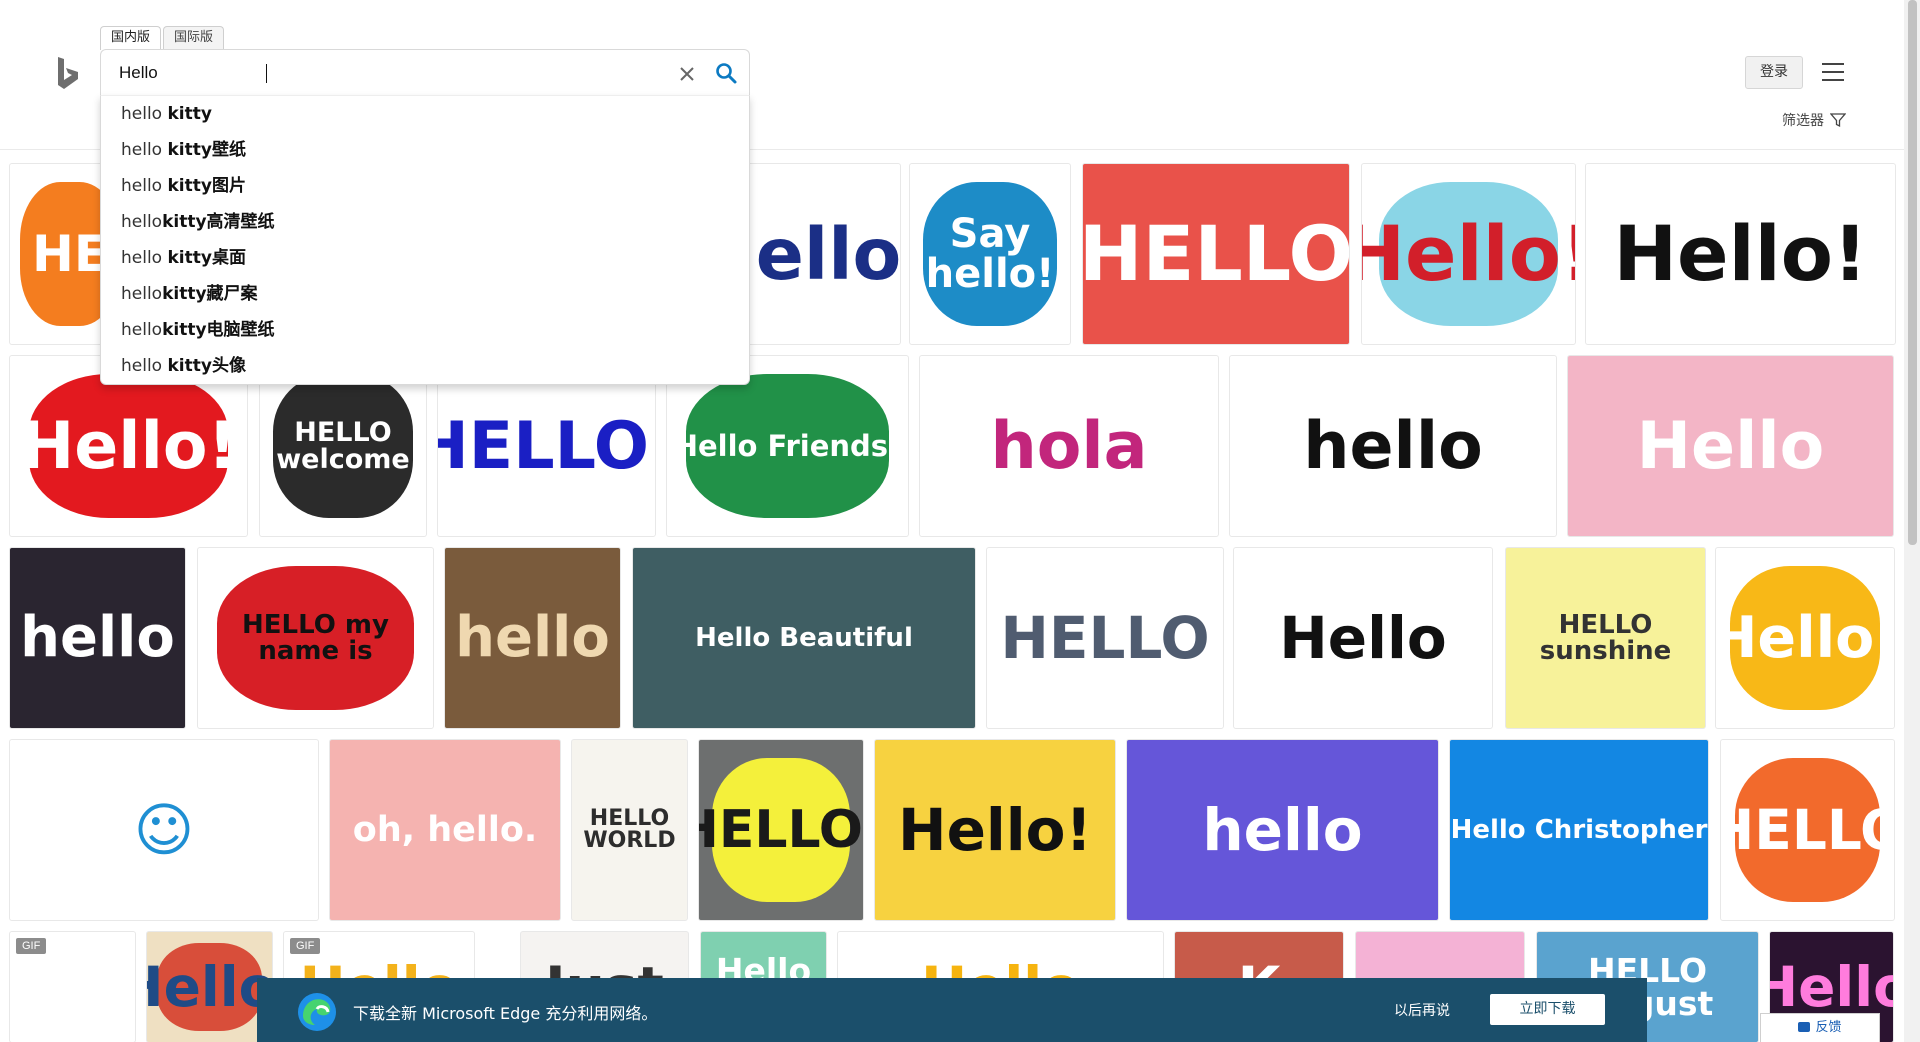 Image resolution: width=1920 pixels, height=1042 pixels. Describe the element at coordinates (69, 73) in the screenshot. I see `bing-logo-icon` at that location.